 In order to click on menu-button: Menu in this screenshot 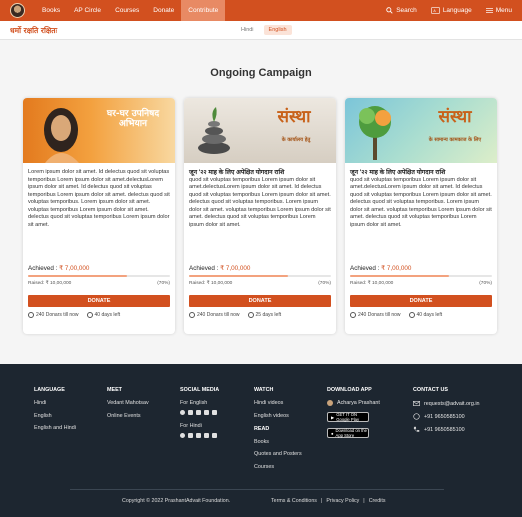, I will do `click(498, 10)`.